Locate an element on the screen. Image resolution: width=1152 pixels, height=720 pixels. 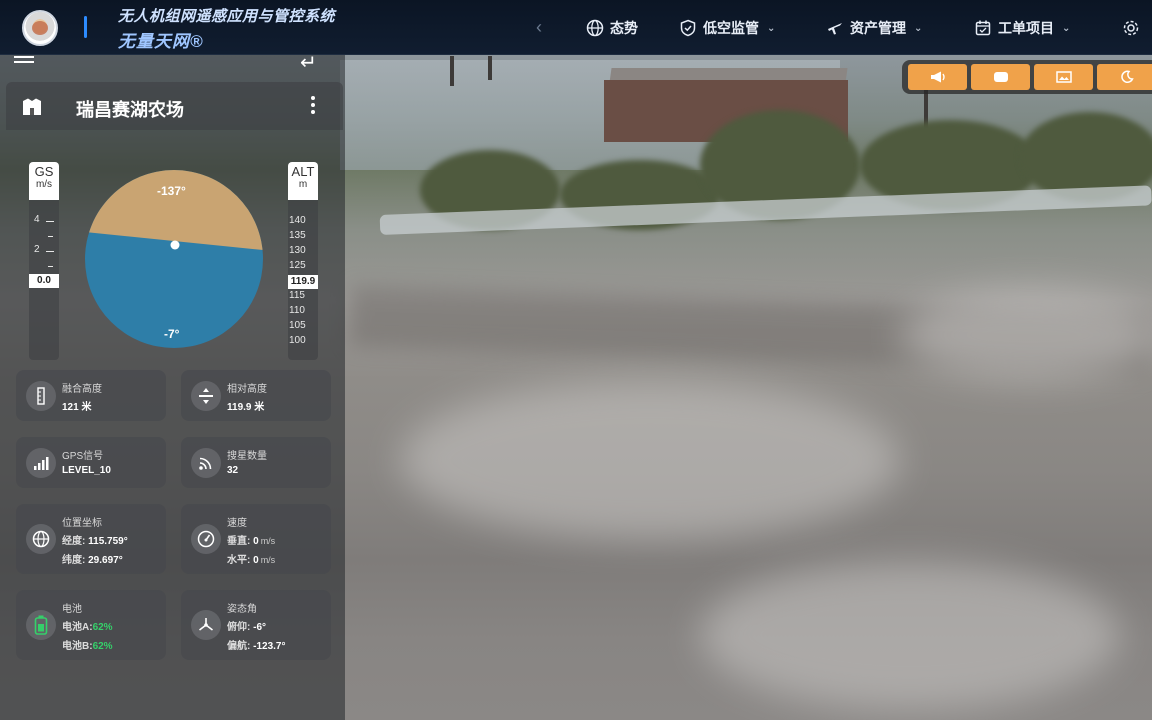
image-button is located at coordinates (1063, 77).